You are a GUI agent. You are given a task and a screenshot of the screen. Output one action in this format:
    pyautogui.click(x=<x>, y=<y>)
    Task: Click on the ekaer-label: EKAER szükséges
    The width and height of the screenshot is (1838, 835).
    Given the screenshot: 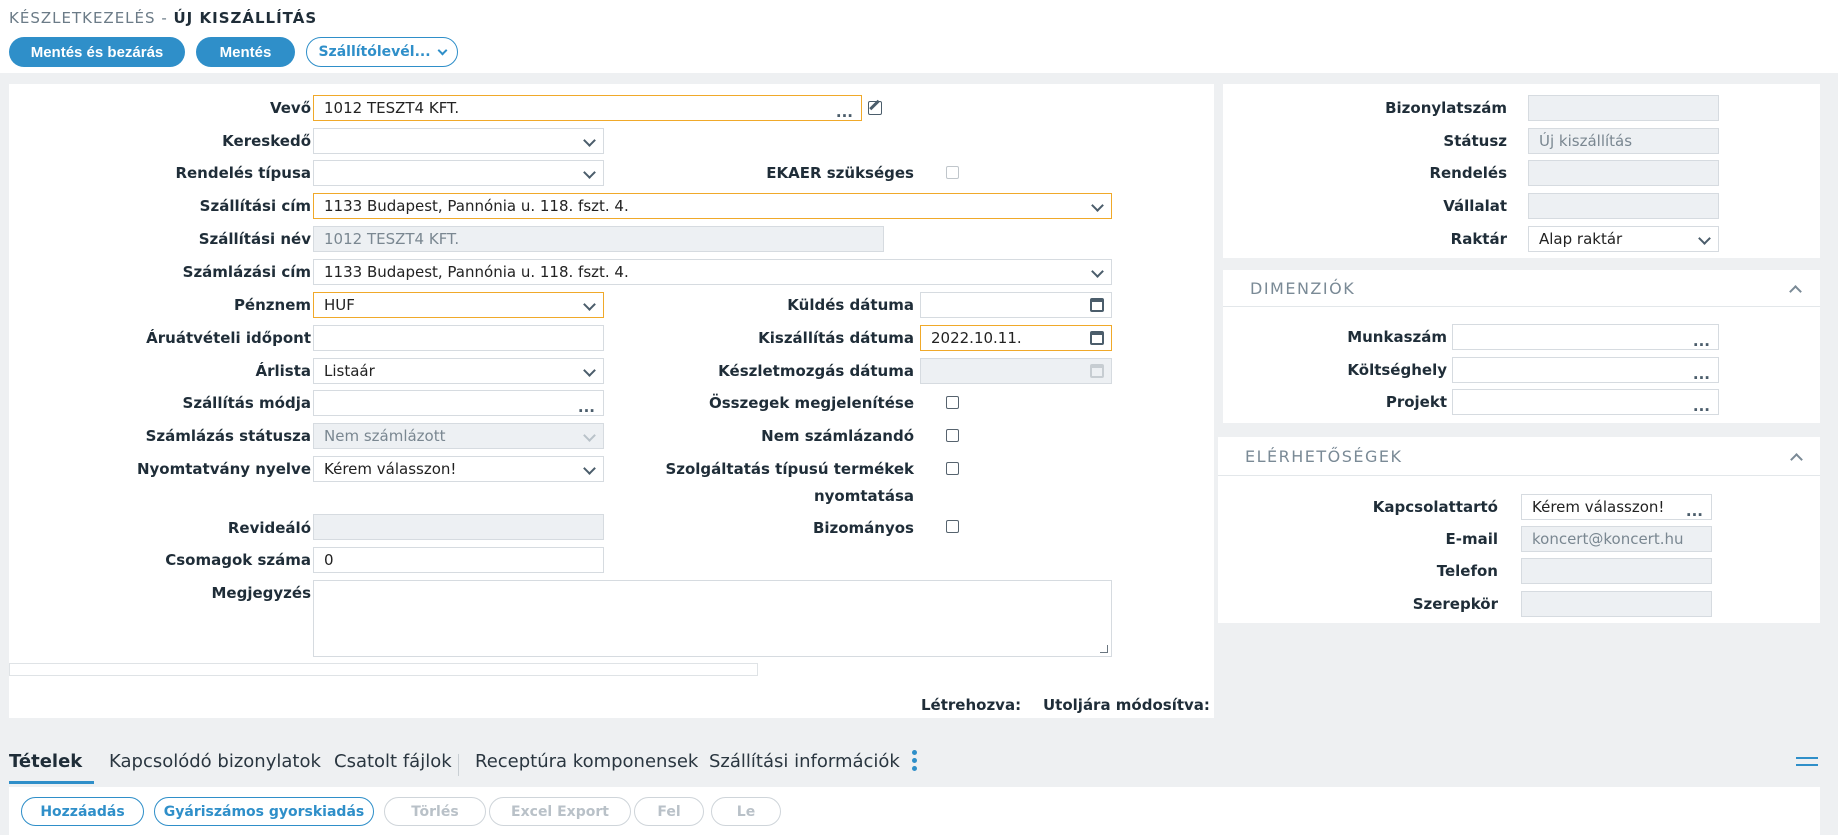 What is the action you would take?
    pyautogui.click(x=840, y=173)
    